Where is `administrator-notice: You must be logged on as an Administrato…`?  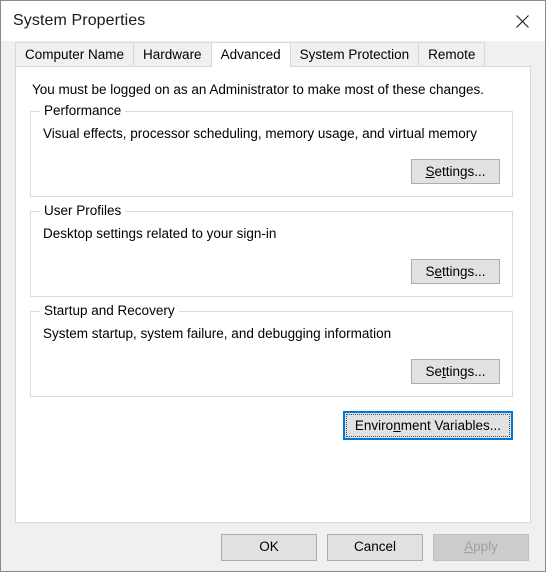 administrator-notice: You must be logged on as an Administrato… is located at coordinates (258, 89).